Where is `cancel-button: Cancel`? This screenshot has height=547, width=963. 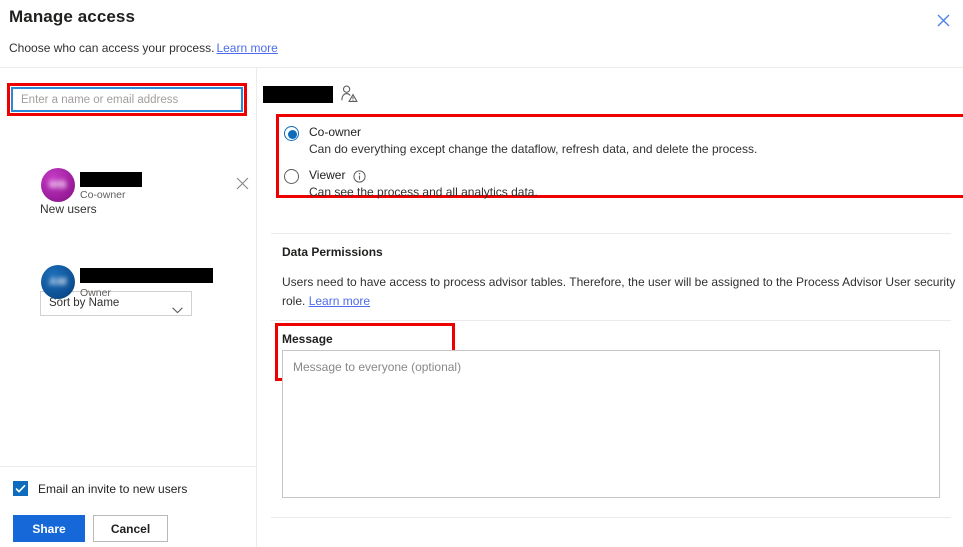 cancel-button: Cancel is located at coordinates (130, 528).